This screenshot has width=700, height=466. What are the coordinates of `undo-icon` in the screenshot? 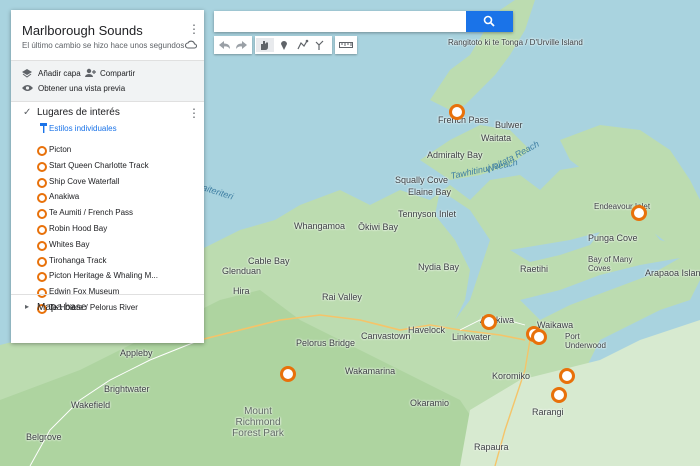 It's located at (224, 45).